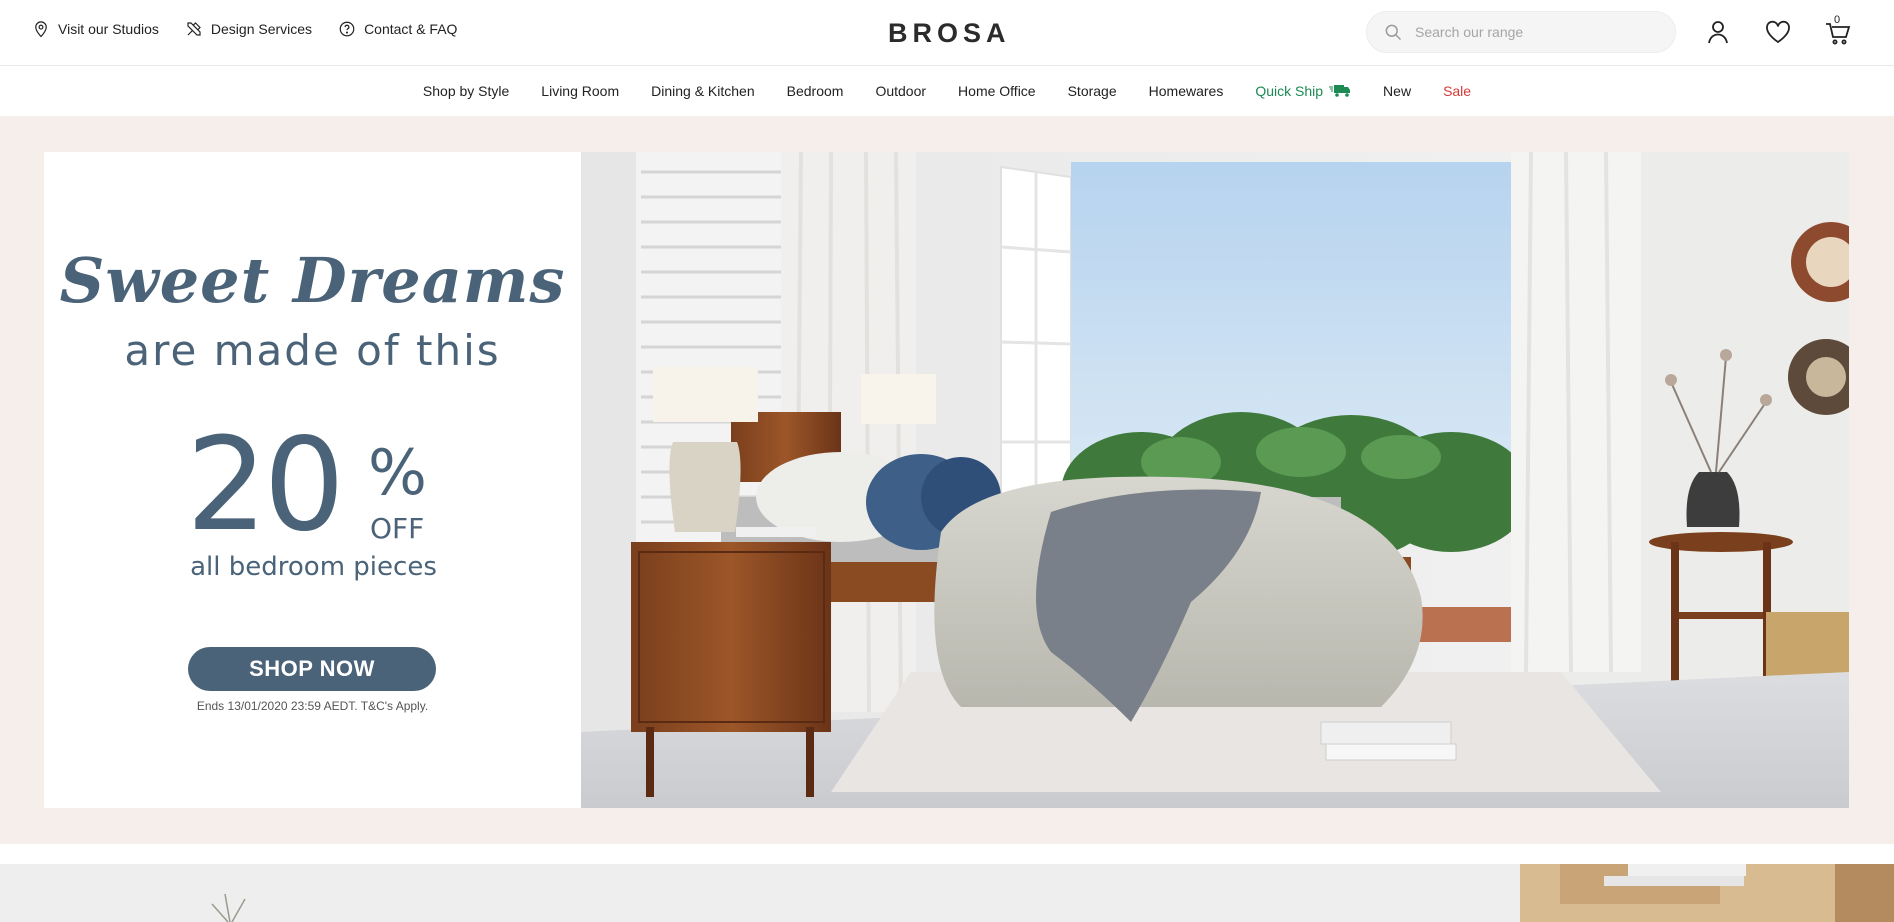 The height and width of the screenshot is (922, 1894). What do you see at coordinates (997, 91) in the screenshot?
I see `nav-home-office: Home Office` at bounding box center [997, 91].